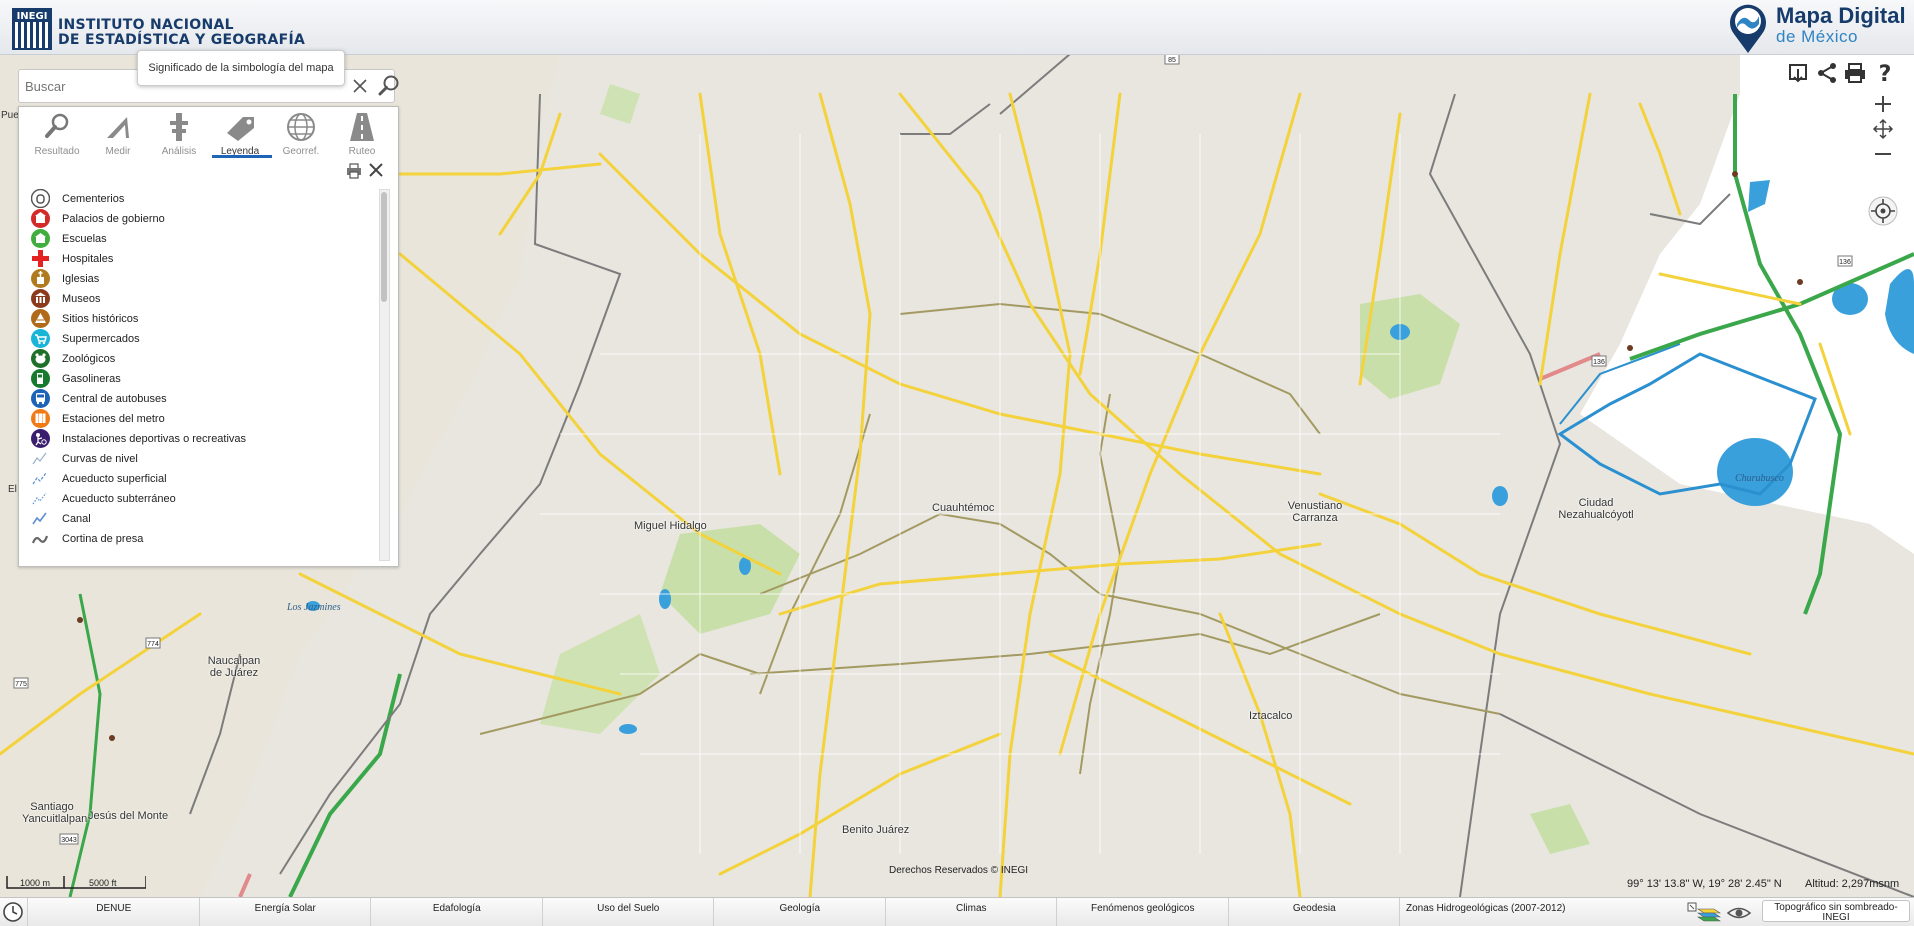 Image resolution: width=1914 pixels, height=926 pixels. I want to click on globe-icon, so click(301, 127).